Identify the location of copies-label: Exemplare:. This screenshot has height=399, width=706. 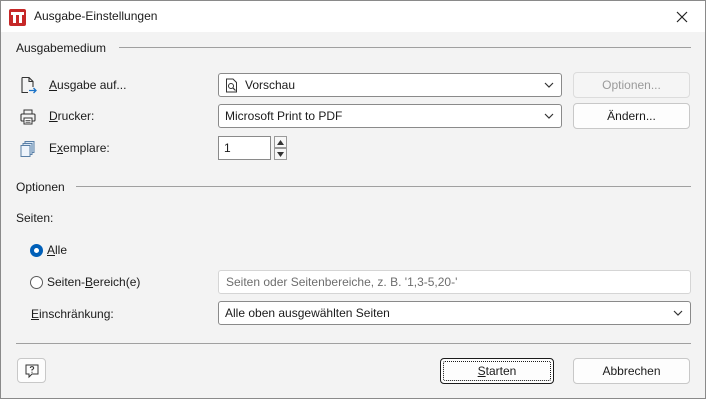
(79, 148).